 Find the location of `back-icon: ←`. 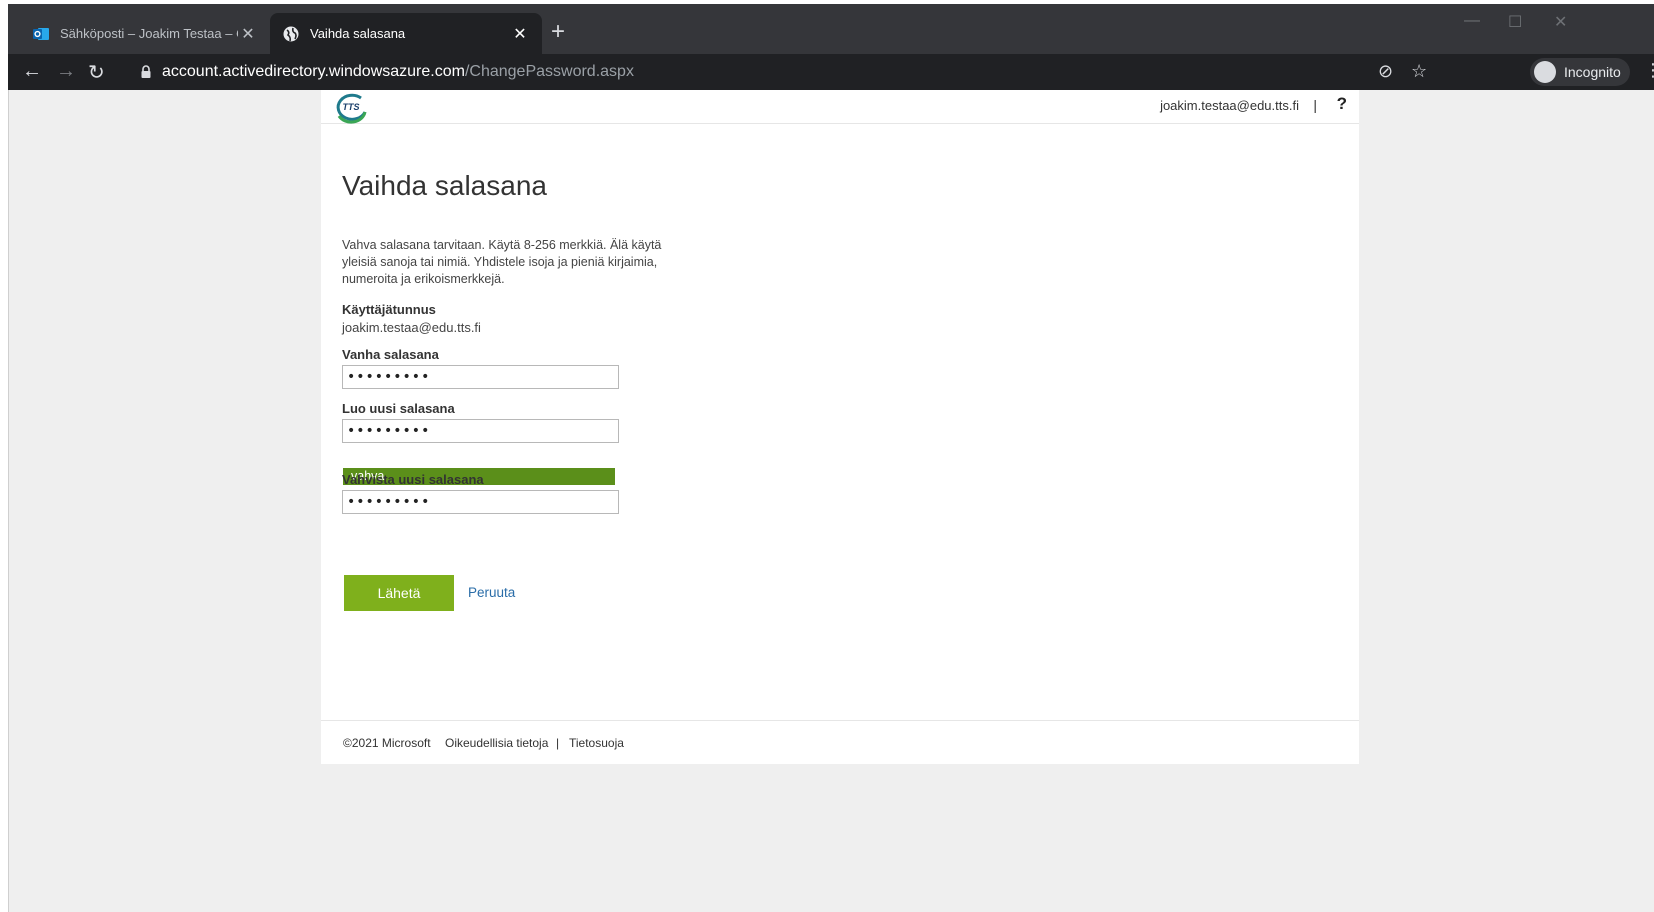

back-icon: ← is located at coordinates (32, 71).